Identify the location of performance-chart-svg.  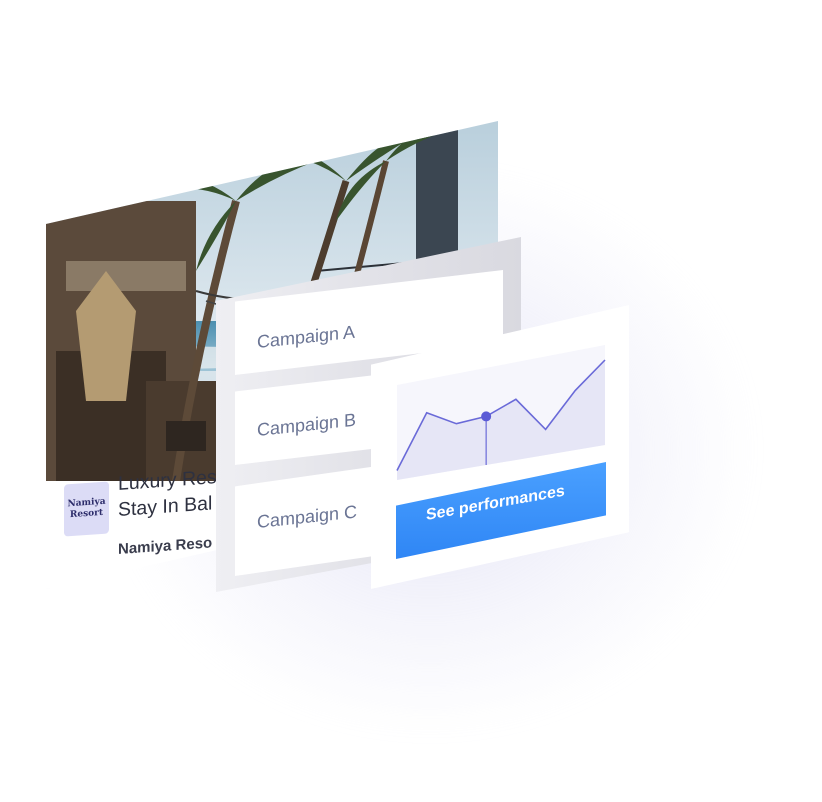
(501, 412).